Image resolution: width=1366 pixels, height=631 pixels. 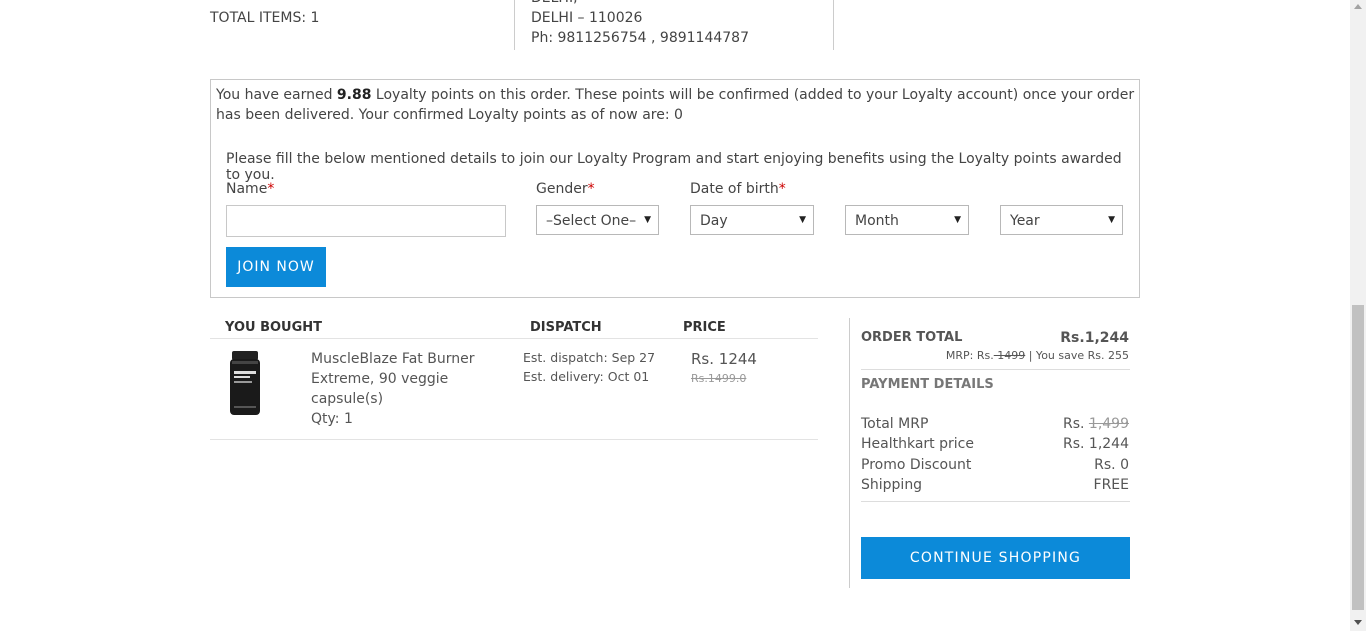 What do you see at coordinates (912, 337) in the screenshot?
I see `order-total-label: ORDER TOTAL` at bounding box center [912, 337].